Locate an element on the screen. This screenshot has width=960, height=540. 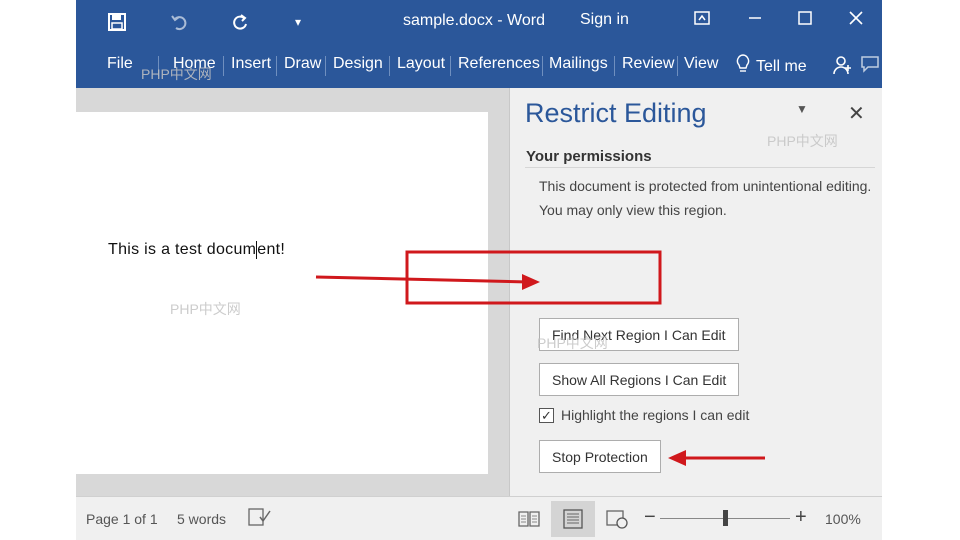
document-title: sample.docx - Word is located at coordinates (474, 20).